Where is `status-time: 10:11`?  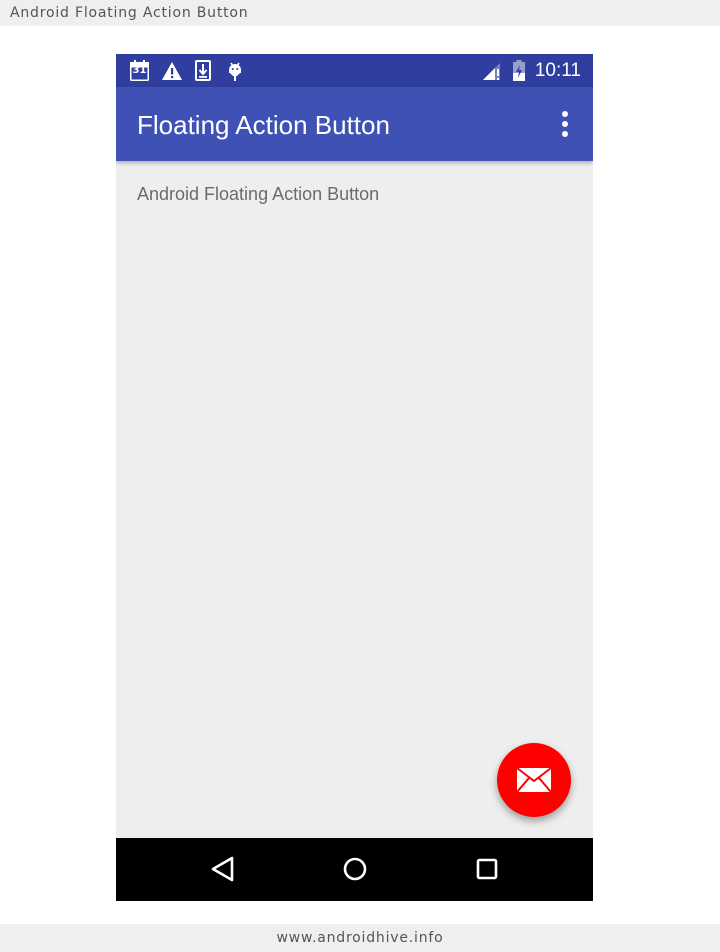 status-time: 10:11 is located at coordinates (557, 70).